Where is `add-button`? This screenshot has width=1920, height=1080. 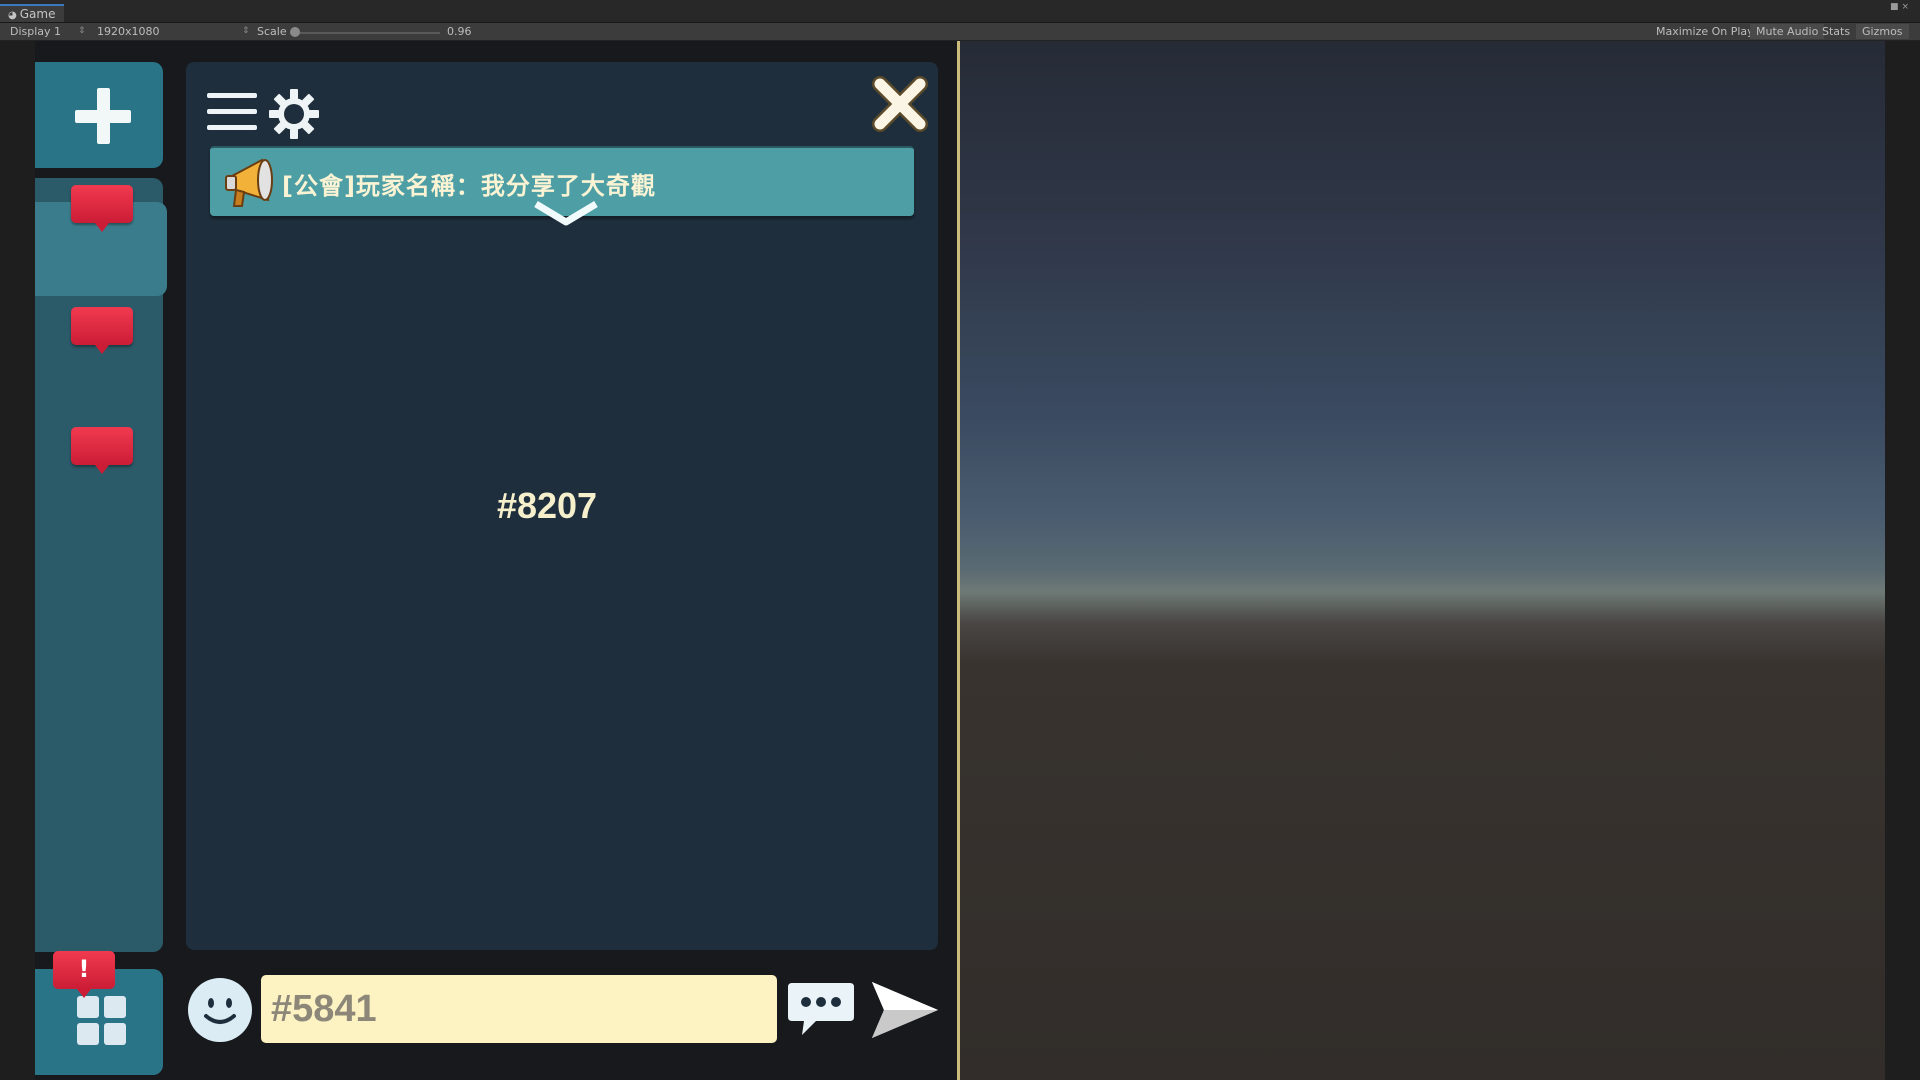 add-button is located at coordinates (99, 115).